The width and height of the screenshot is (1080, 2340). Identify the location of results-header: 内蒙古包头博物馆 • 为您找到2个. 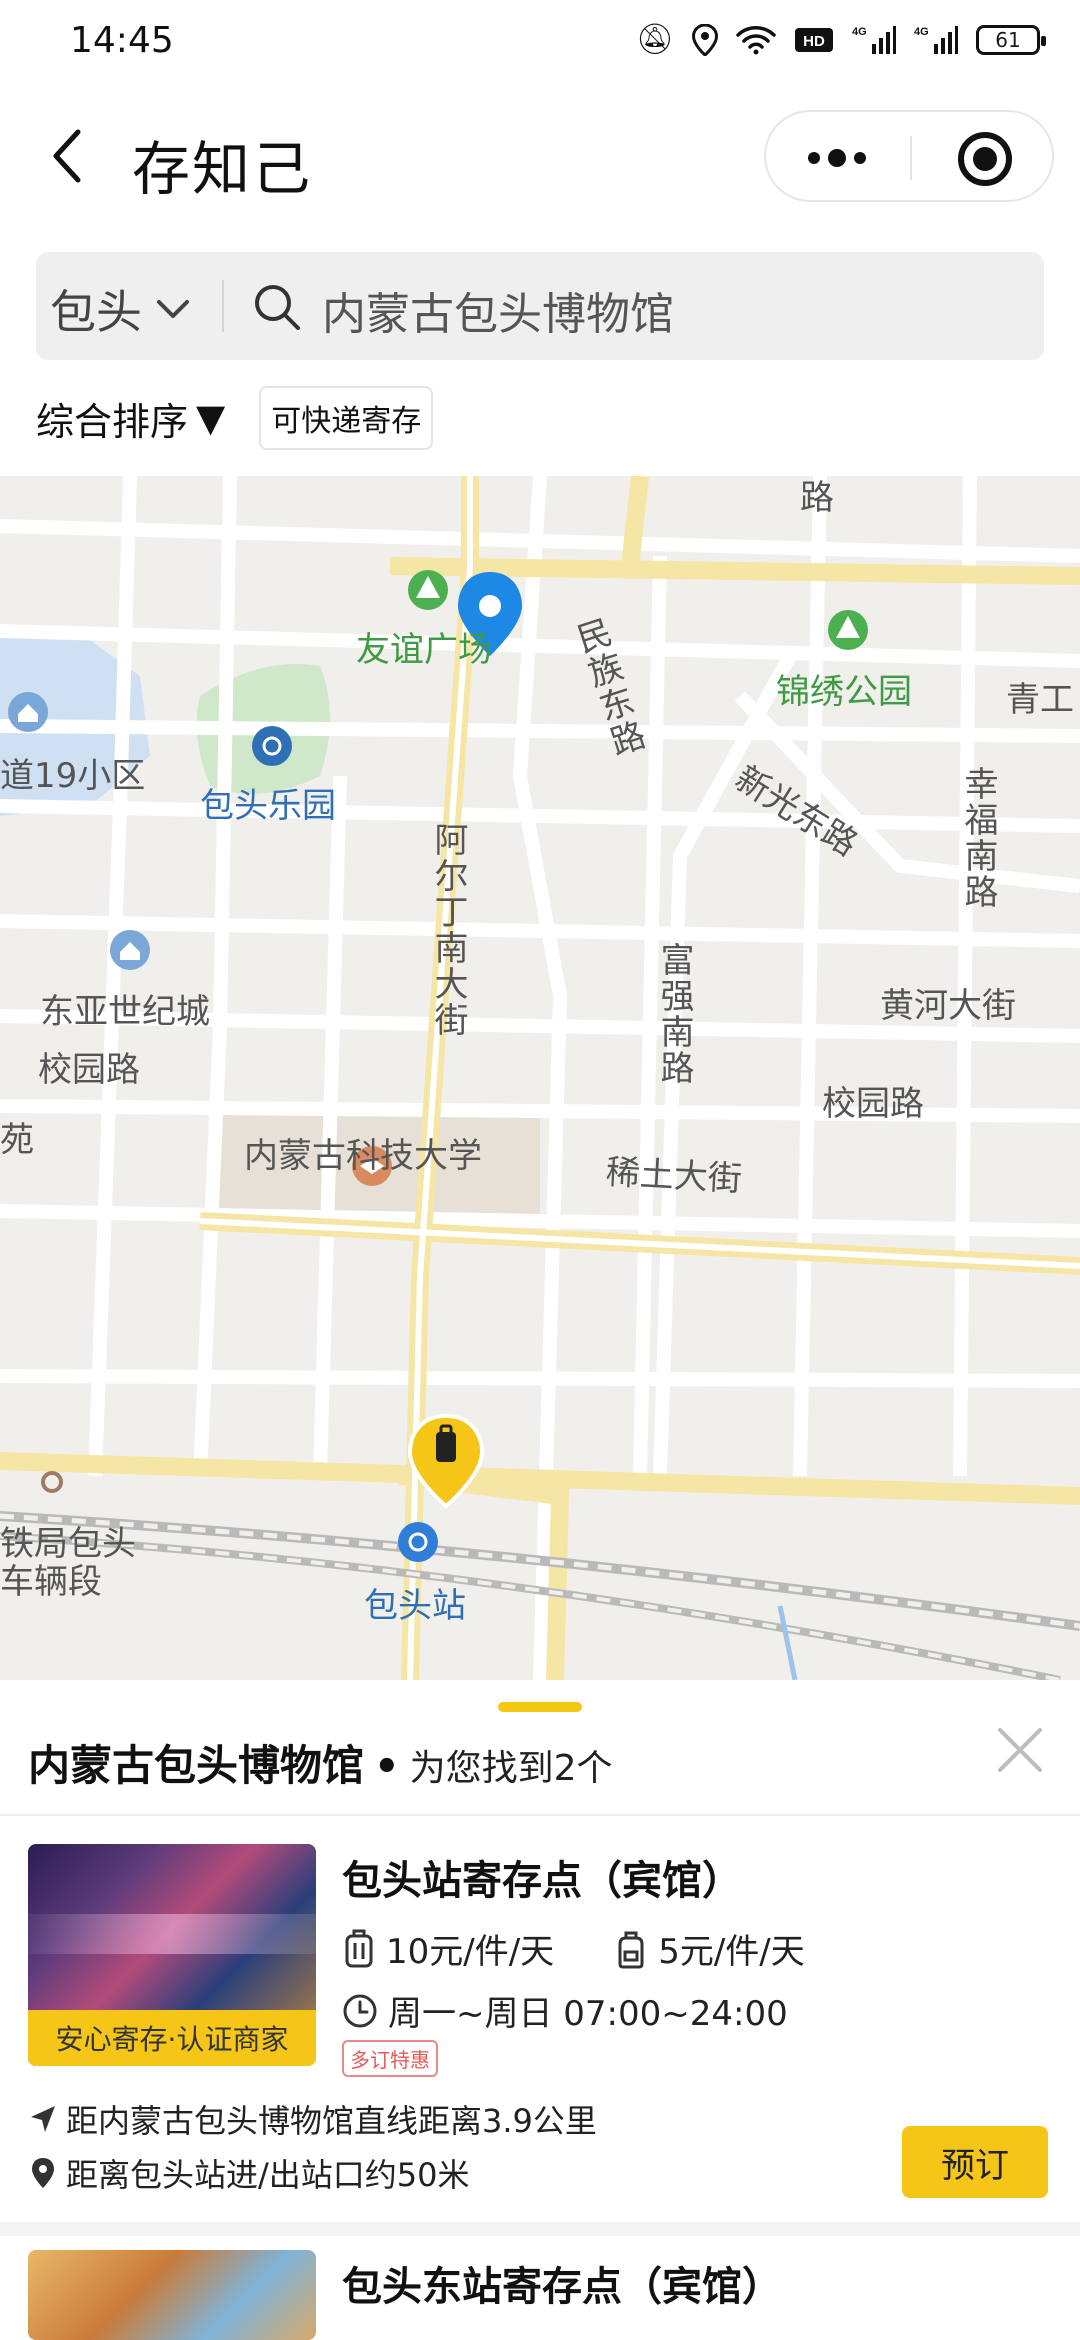
(320, 1762).